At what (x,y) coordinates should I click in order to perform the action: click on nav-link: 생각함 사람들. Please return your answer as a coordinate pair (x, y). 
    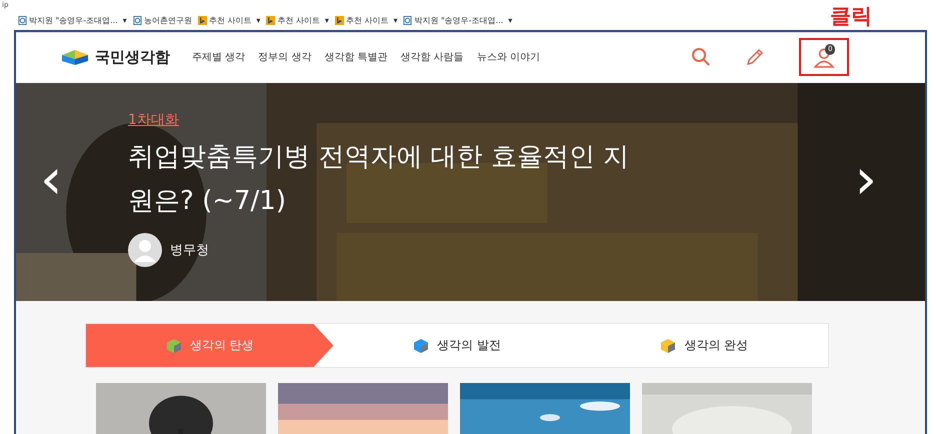
    Looking at the image, I should click on (432, 57).